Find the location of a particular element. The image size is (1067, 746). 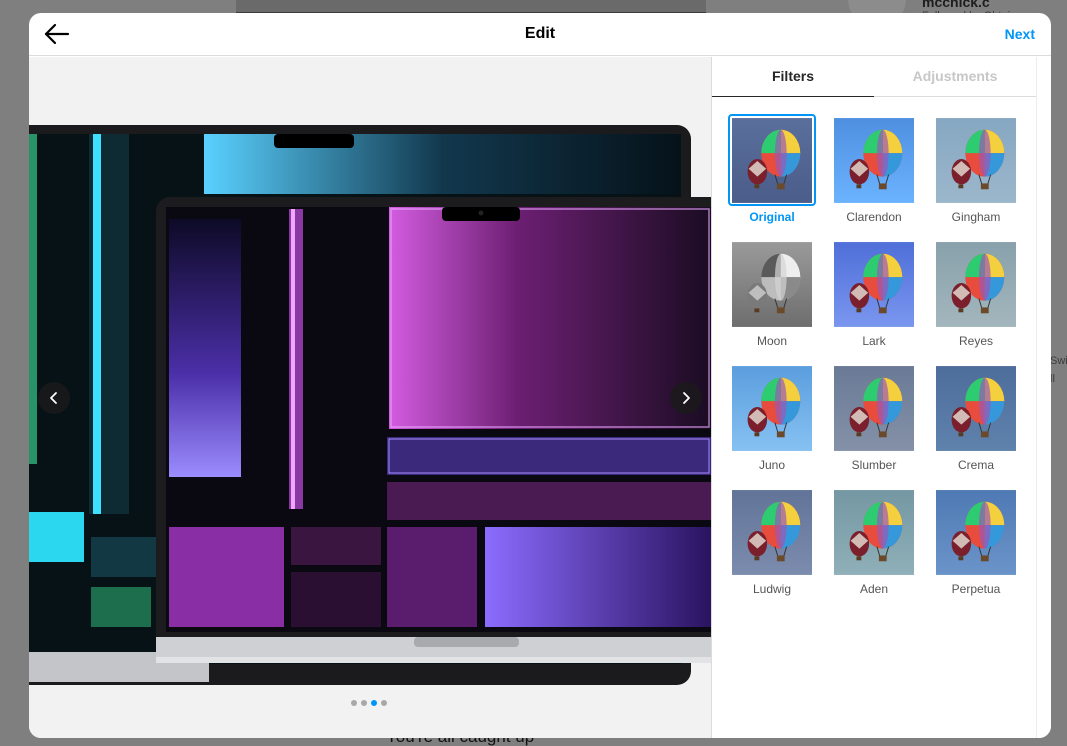

next-button: Next is located at coordinates (1020, 34).